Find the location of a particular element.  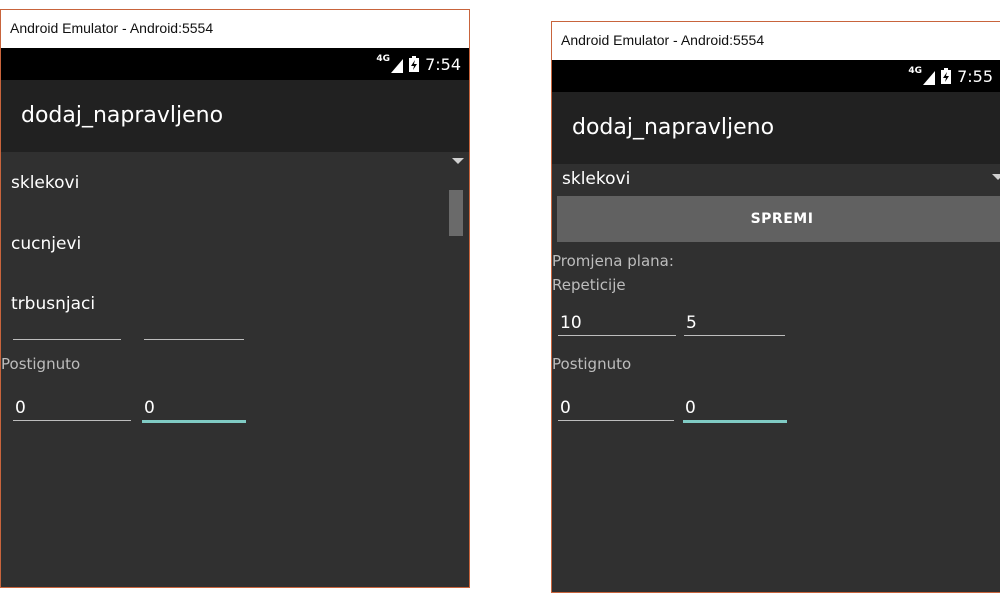

status-bar: 4G 7:55 is located at coordinates (776, 76).